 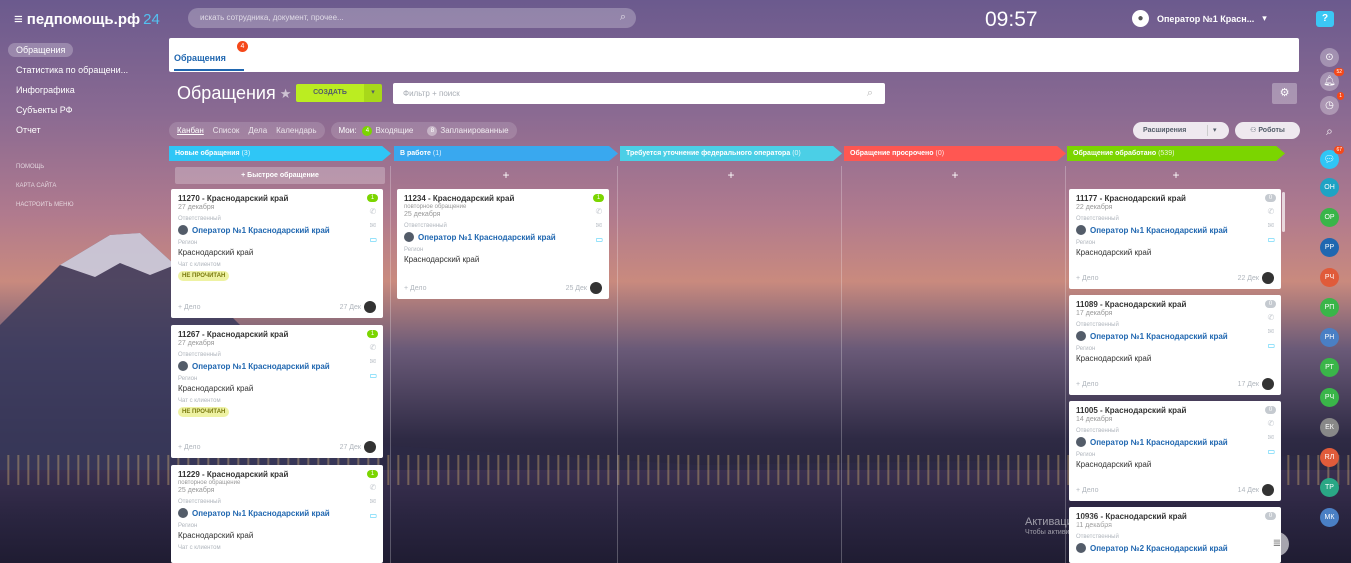 What do you see at coordinates (280, 153) in the screenshot?
I see `column-header: Новые обращения (3)` at bounding box center [280, 153].